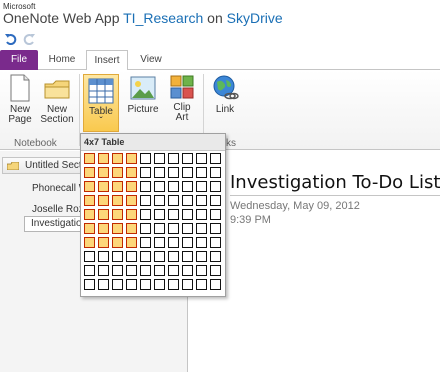  I want to click on tab-insert: Insert, so click(107, 60).